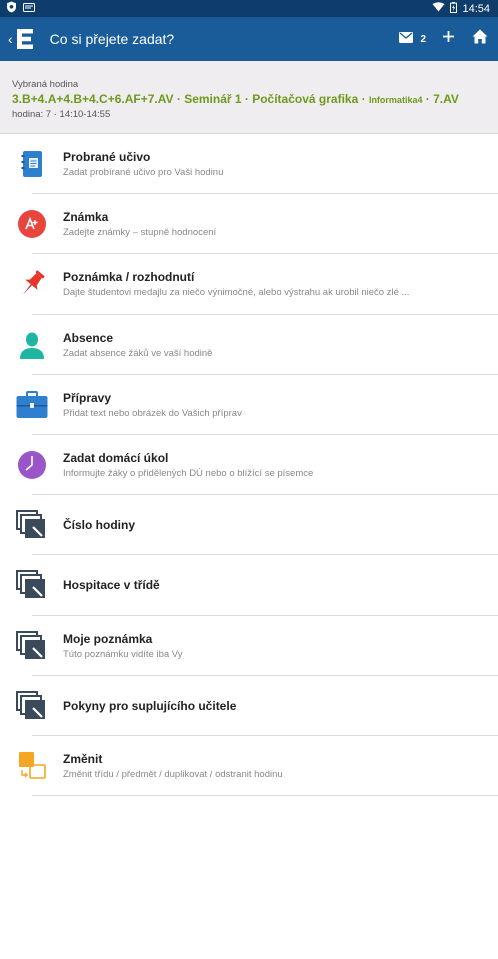 This screenshot has width=498, height=959. I want to click on menu-item-subtitle: Zadat probírané učivo pro Vaši hodinu, so click(143, 173).